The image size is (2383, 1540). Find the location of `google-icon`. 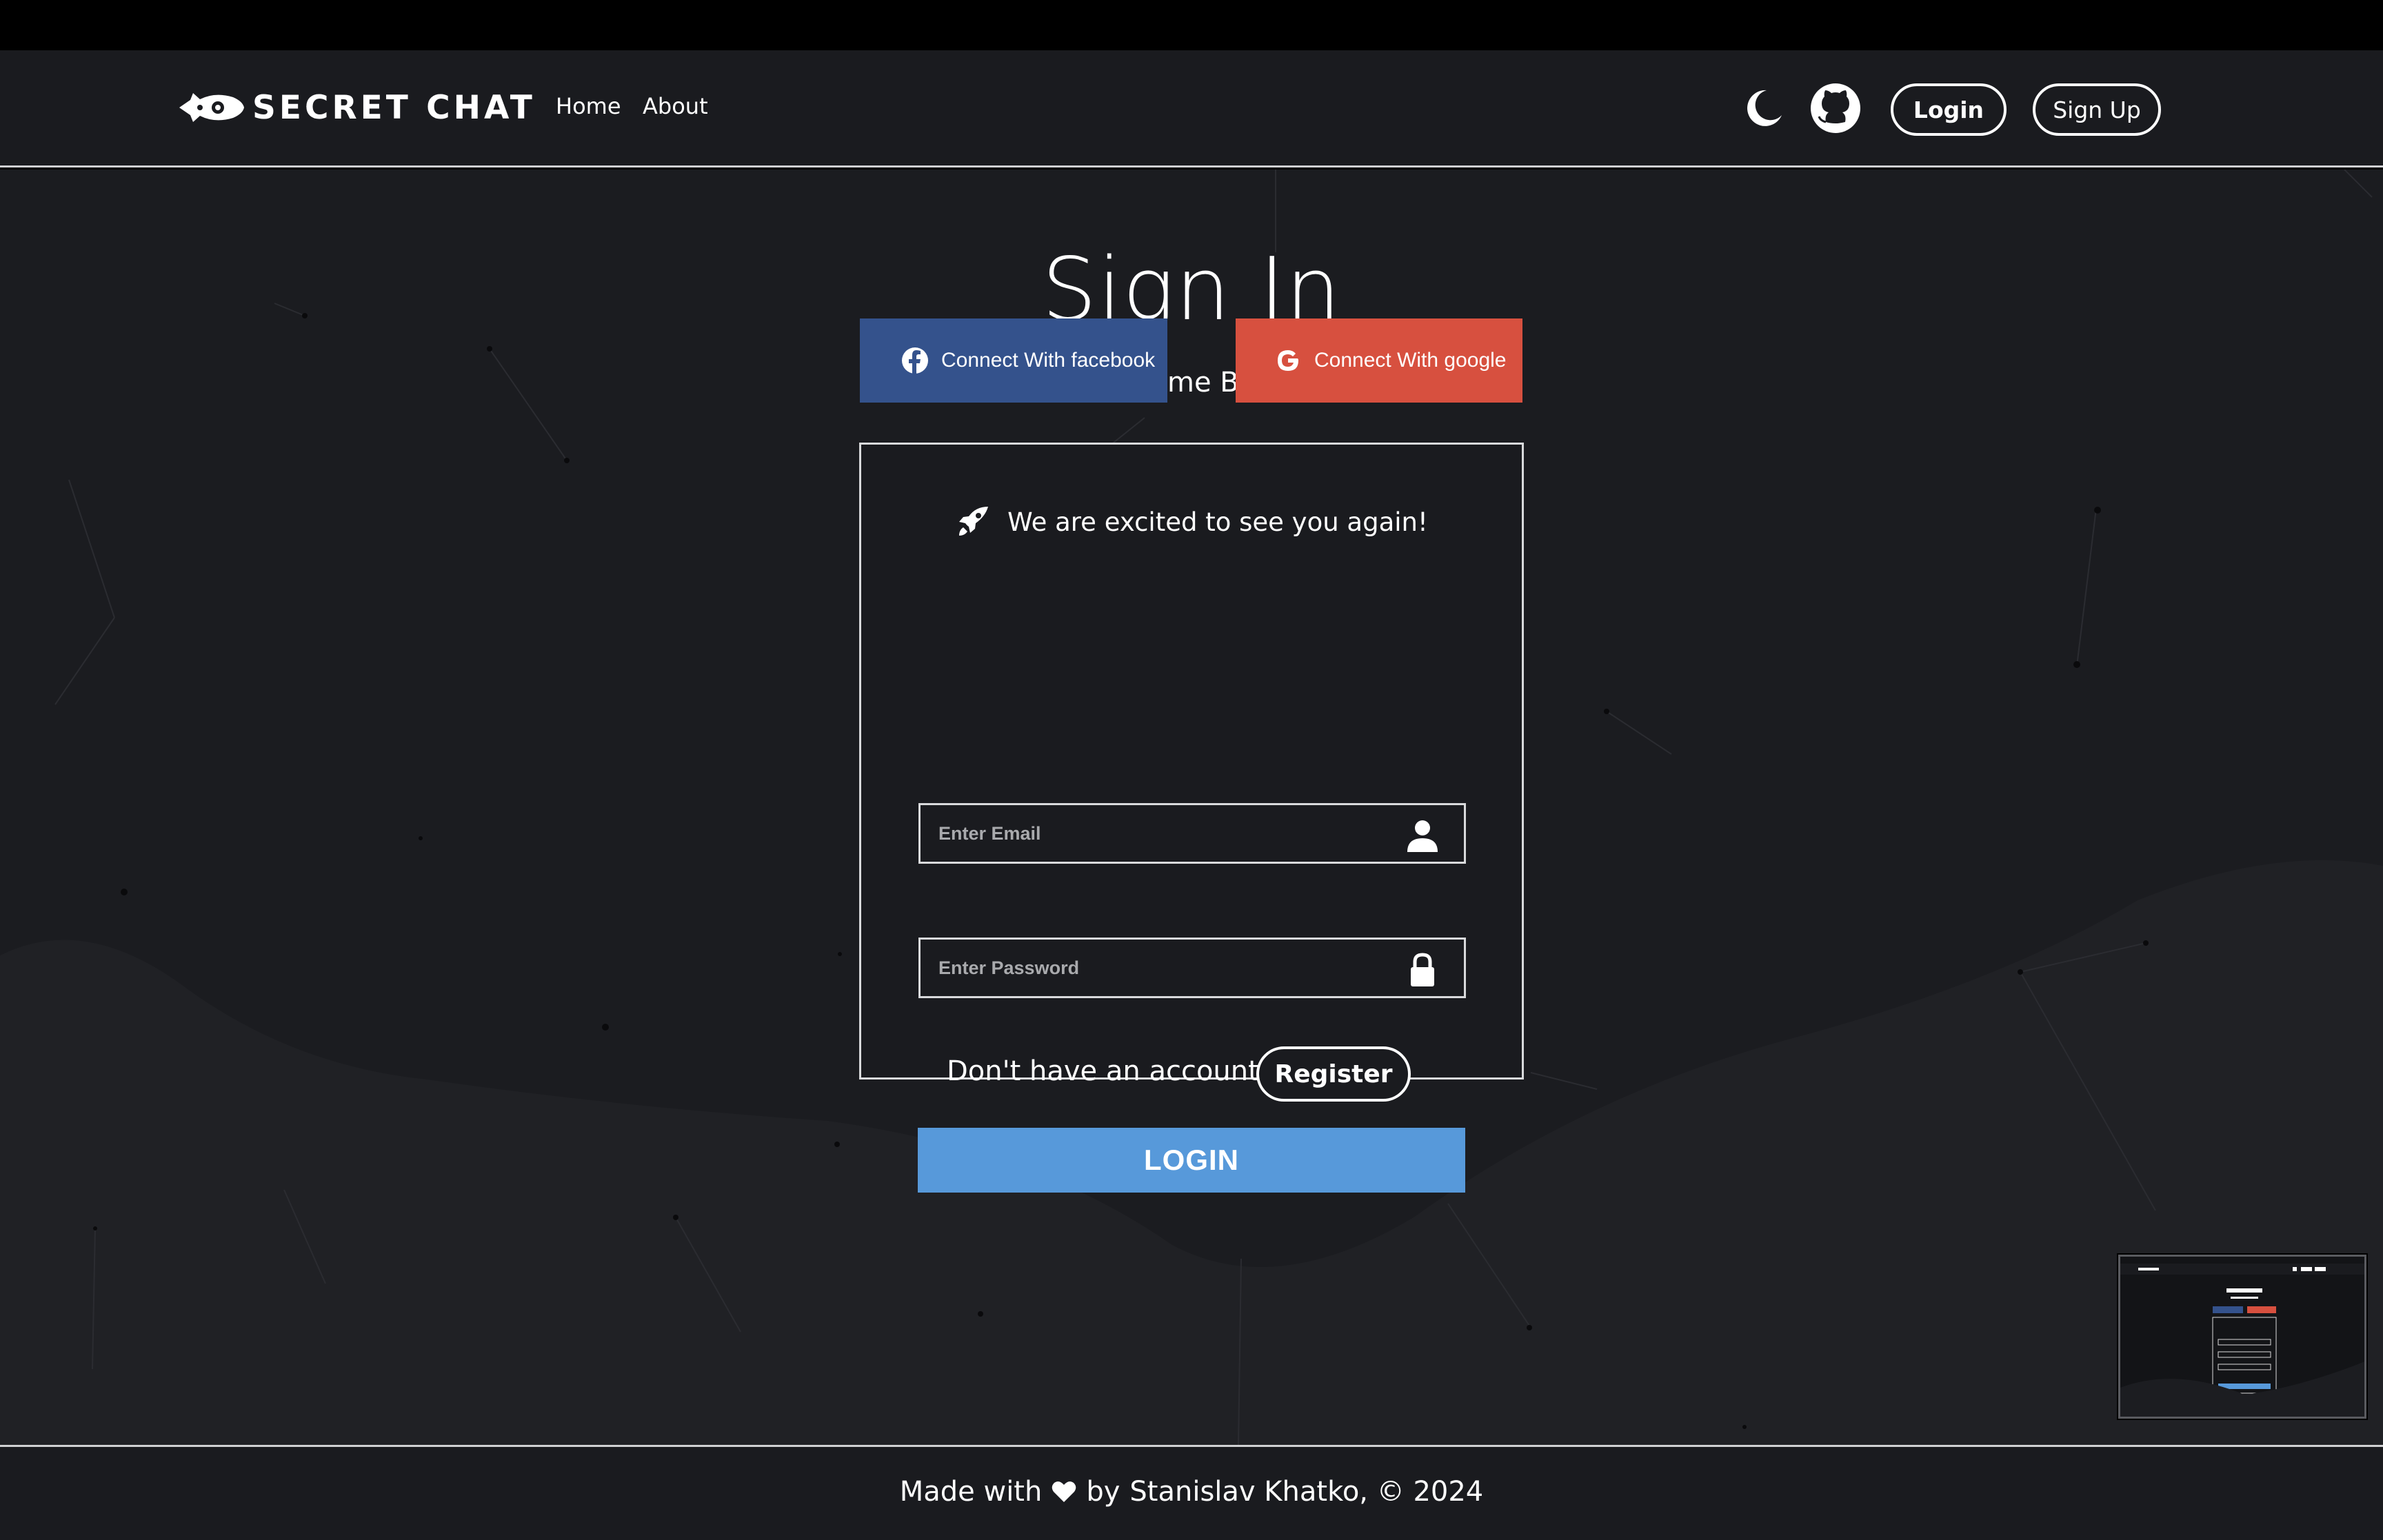

google-icon is located at coordinates (1288, 361).